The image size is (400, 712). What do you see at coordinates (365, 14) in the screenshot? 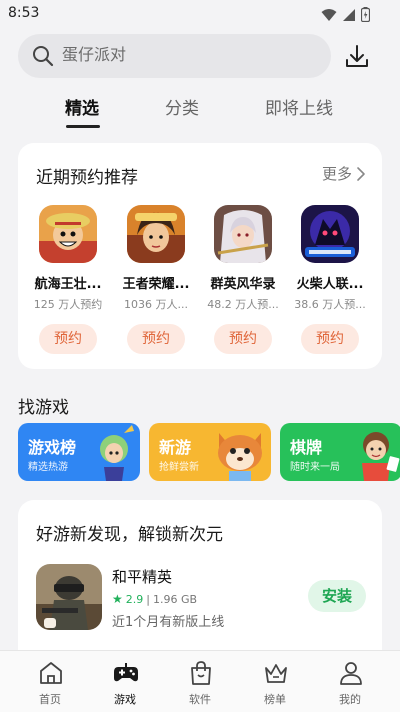
I see `battery-icon` at bounding box center [365, 14].